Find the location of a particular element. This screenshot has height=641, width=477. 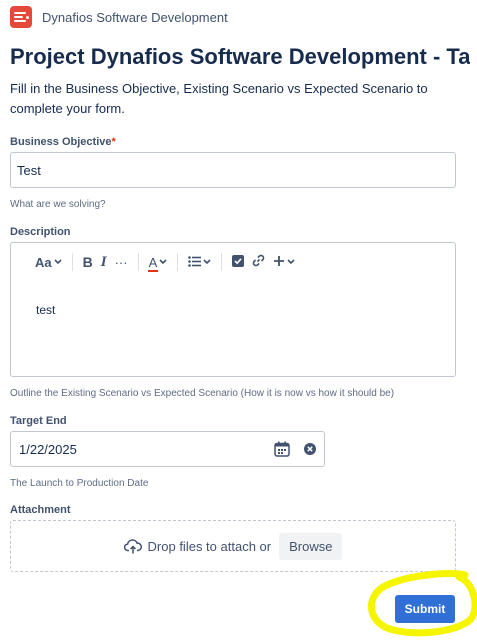

description-content: test is located at coordinates (45, 310).